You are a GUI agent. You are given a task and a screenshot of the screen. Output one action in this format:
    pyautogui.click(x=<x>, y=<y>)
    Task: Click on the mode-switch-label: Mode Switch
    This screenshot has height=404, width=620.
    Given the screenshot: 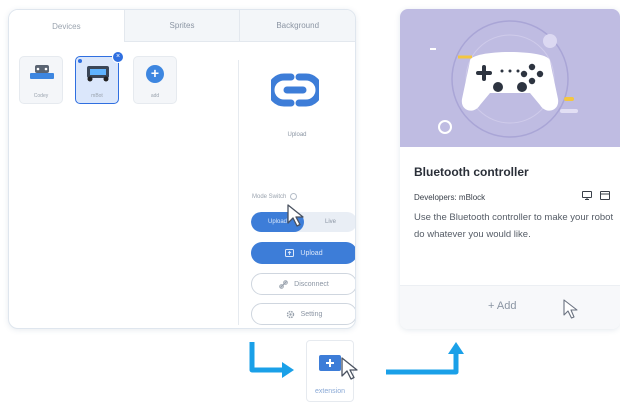 What is the action you would take?
    pyautogui.click(x=275, y=196)
    